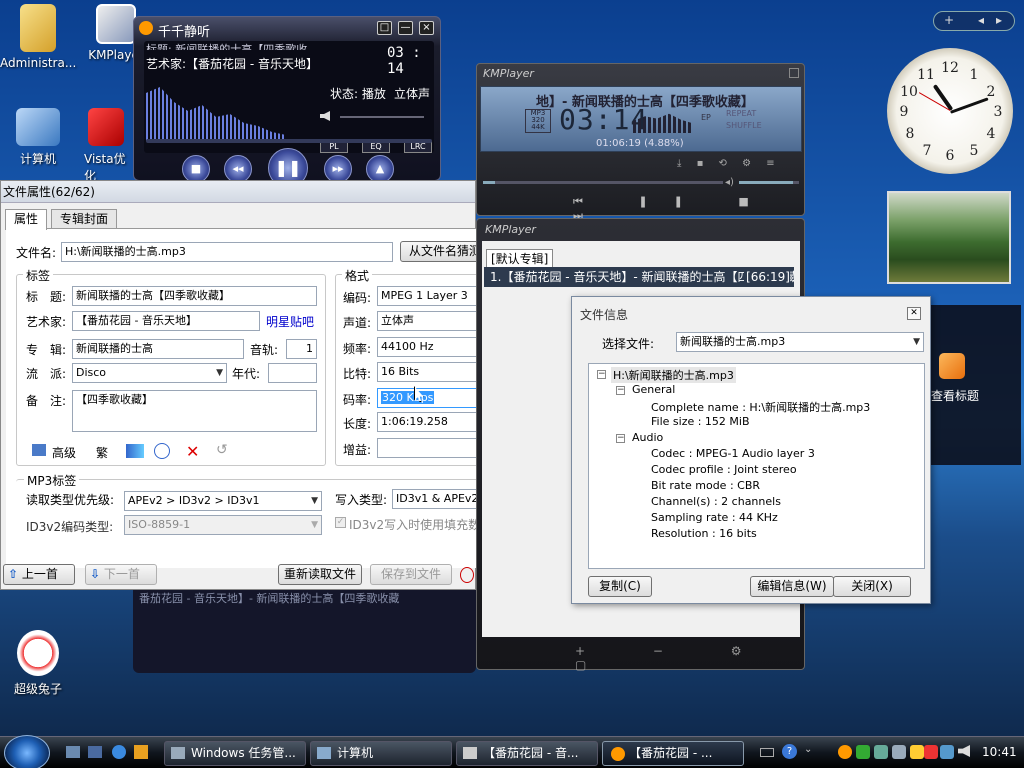 This screenshot has height=768, width=1024. I want to click on tree-file-size: File size : 152 MiB, so click(700, 421).